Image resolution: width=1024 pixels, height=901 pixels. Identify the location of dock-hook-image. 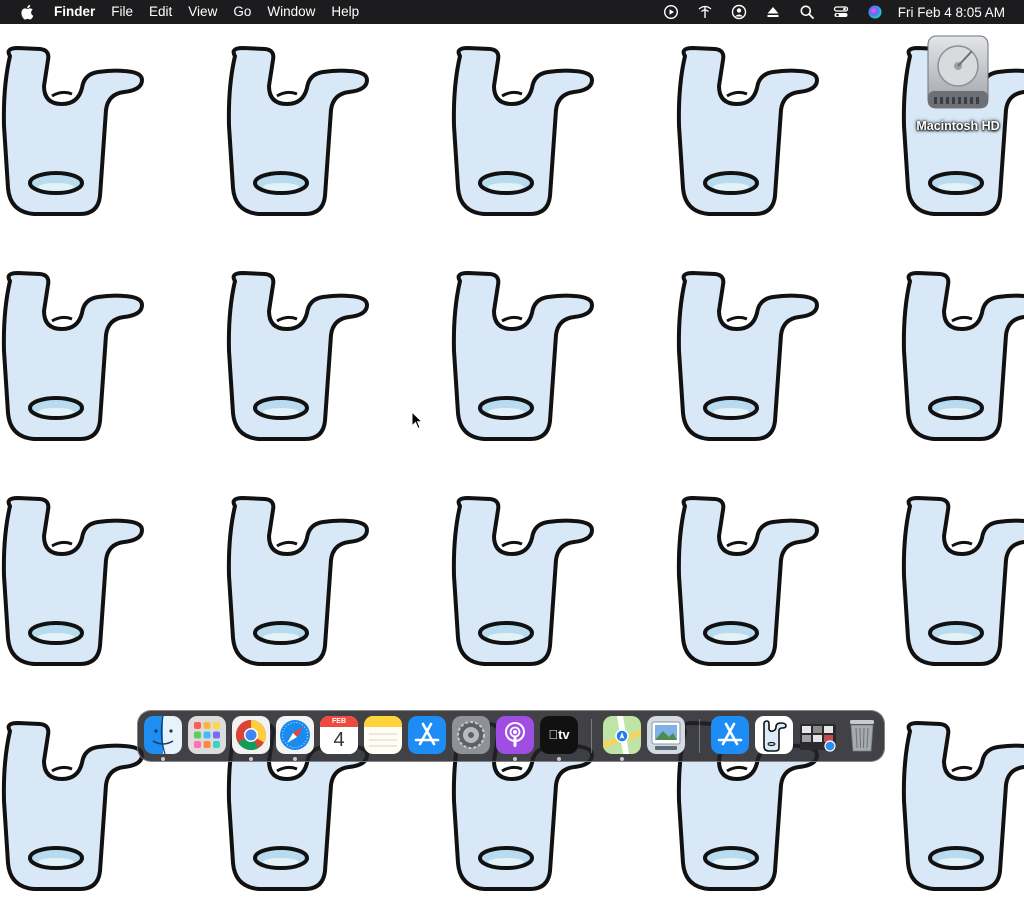
(774, 735).